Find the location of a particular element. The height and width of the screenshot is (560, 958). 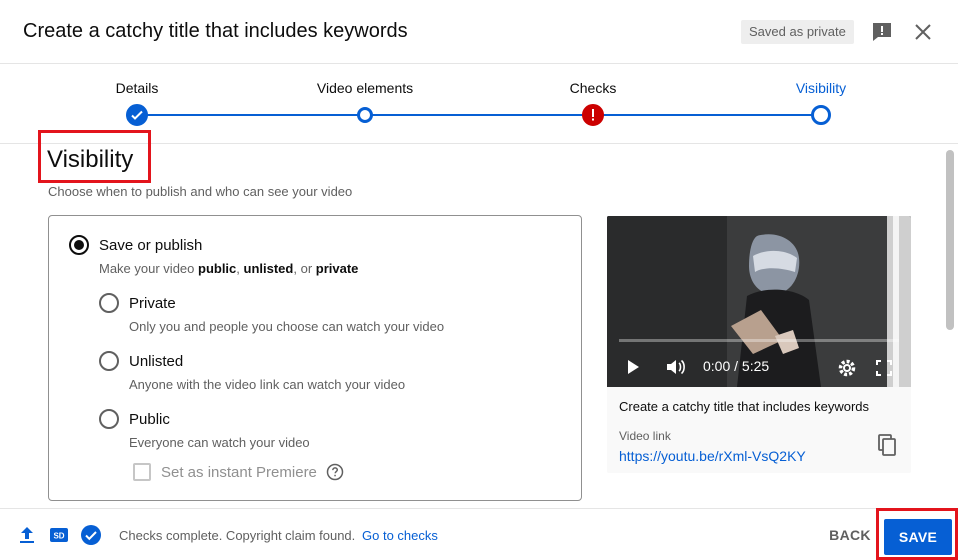

public-radio is located at coordinates (109, 419).